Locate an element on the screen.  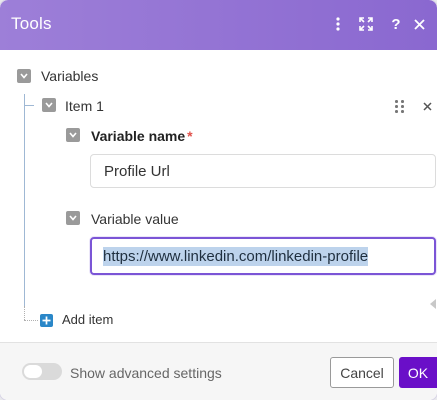
advanced-settings-label: Show advanced settings is located at coordinates (146, 373).